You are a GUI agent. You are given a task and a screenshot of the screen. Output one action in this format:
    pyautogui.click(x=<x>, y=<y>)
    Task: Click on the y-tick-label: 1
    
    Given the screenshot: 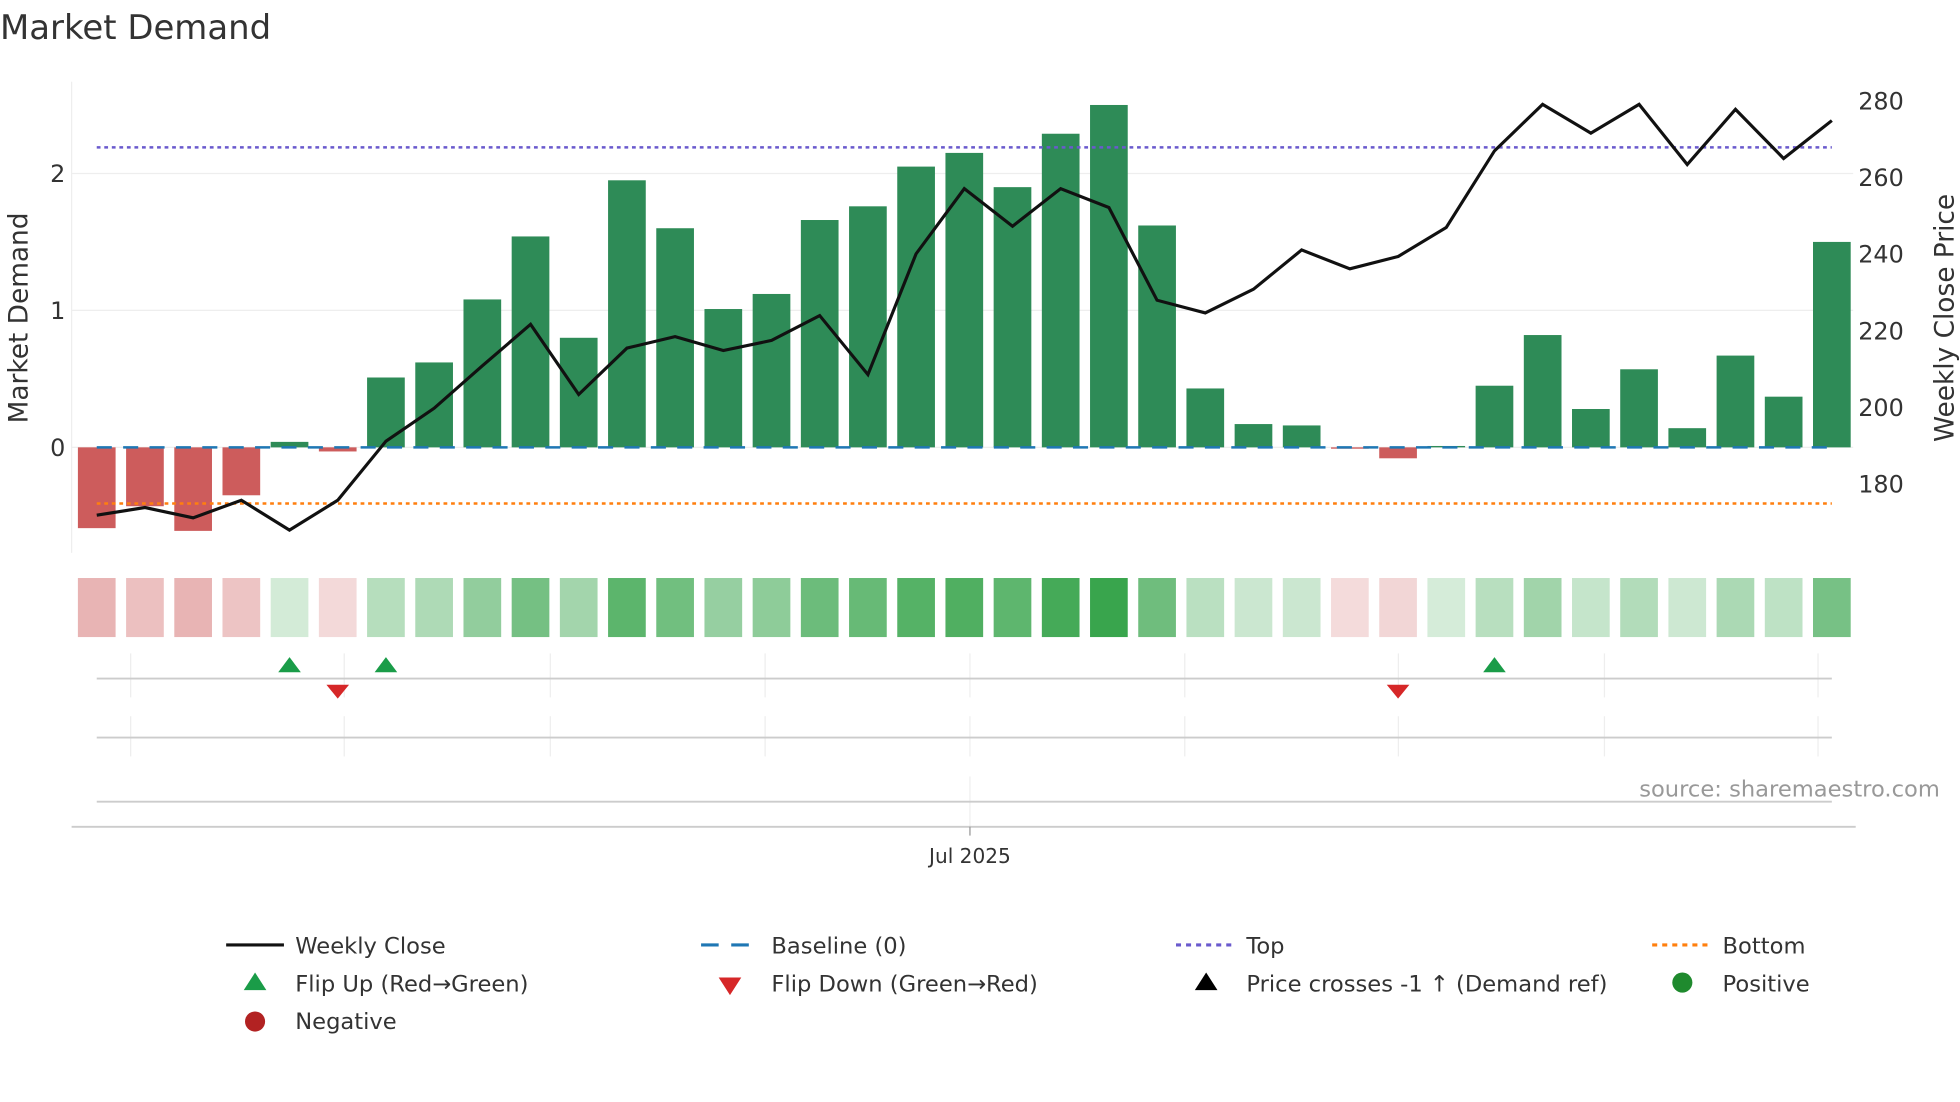 What is the action you would take?
    pyautogui.click(x=57, y=311)
    